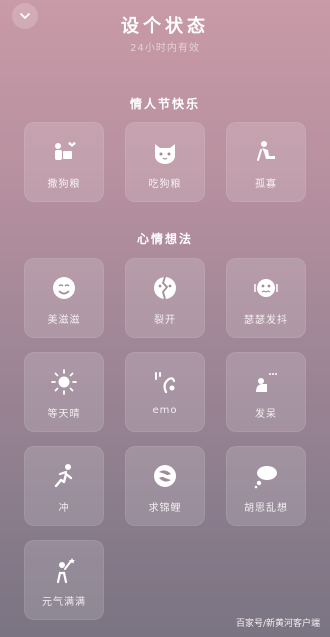 Image resolution: width=330 pixels, height=637 pixels. I want to click on status-card-yuanqimanman: 元气满满, so click(64, 580).